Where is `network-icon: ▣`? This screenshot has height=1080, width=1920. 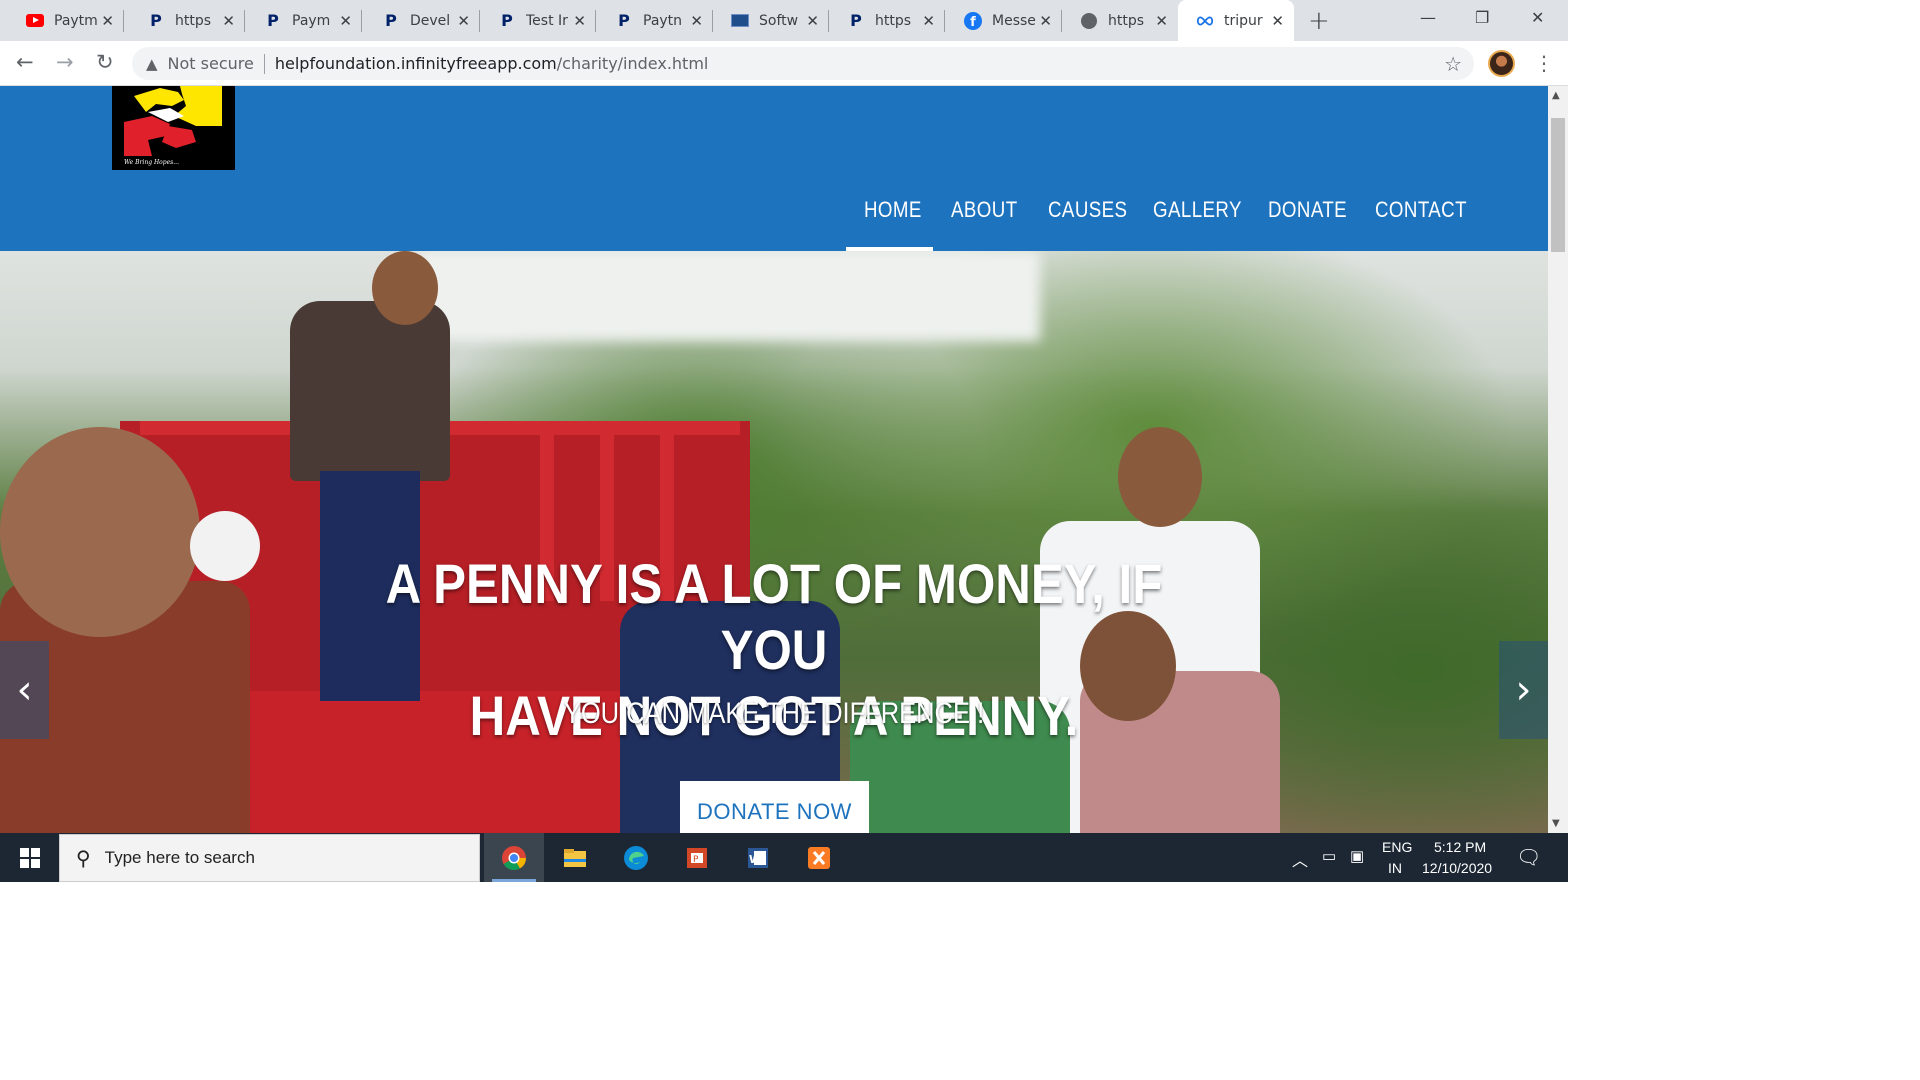
network-icon: ▣ is located at coordinates (1357, 856).